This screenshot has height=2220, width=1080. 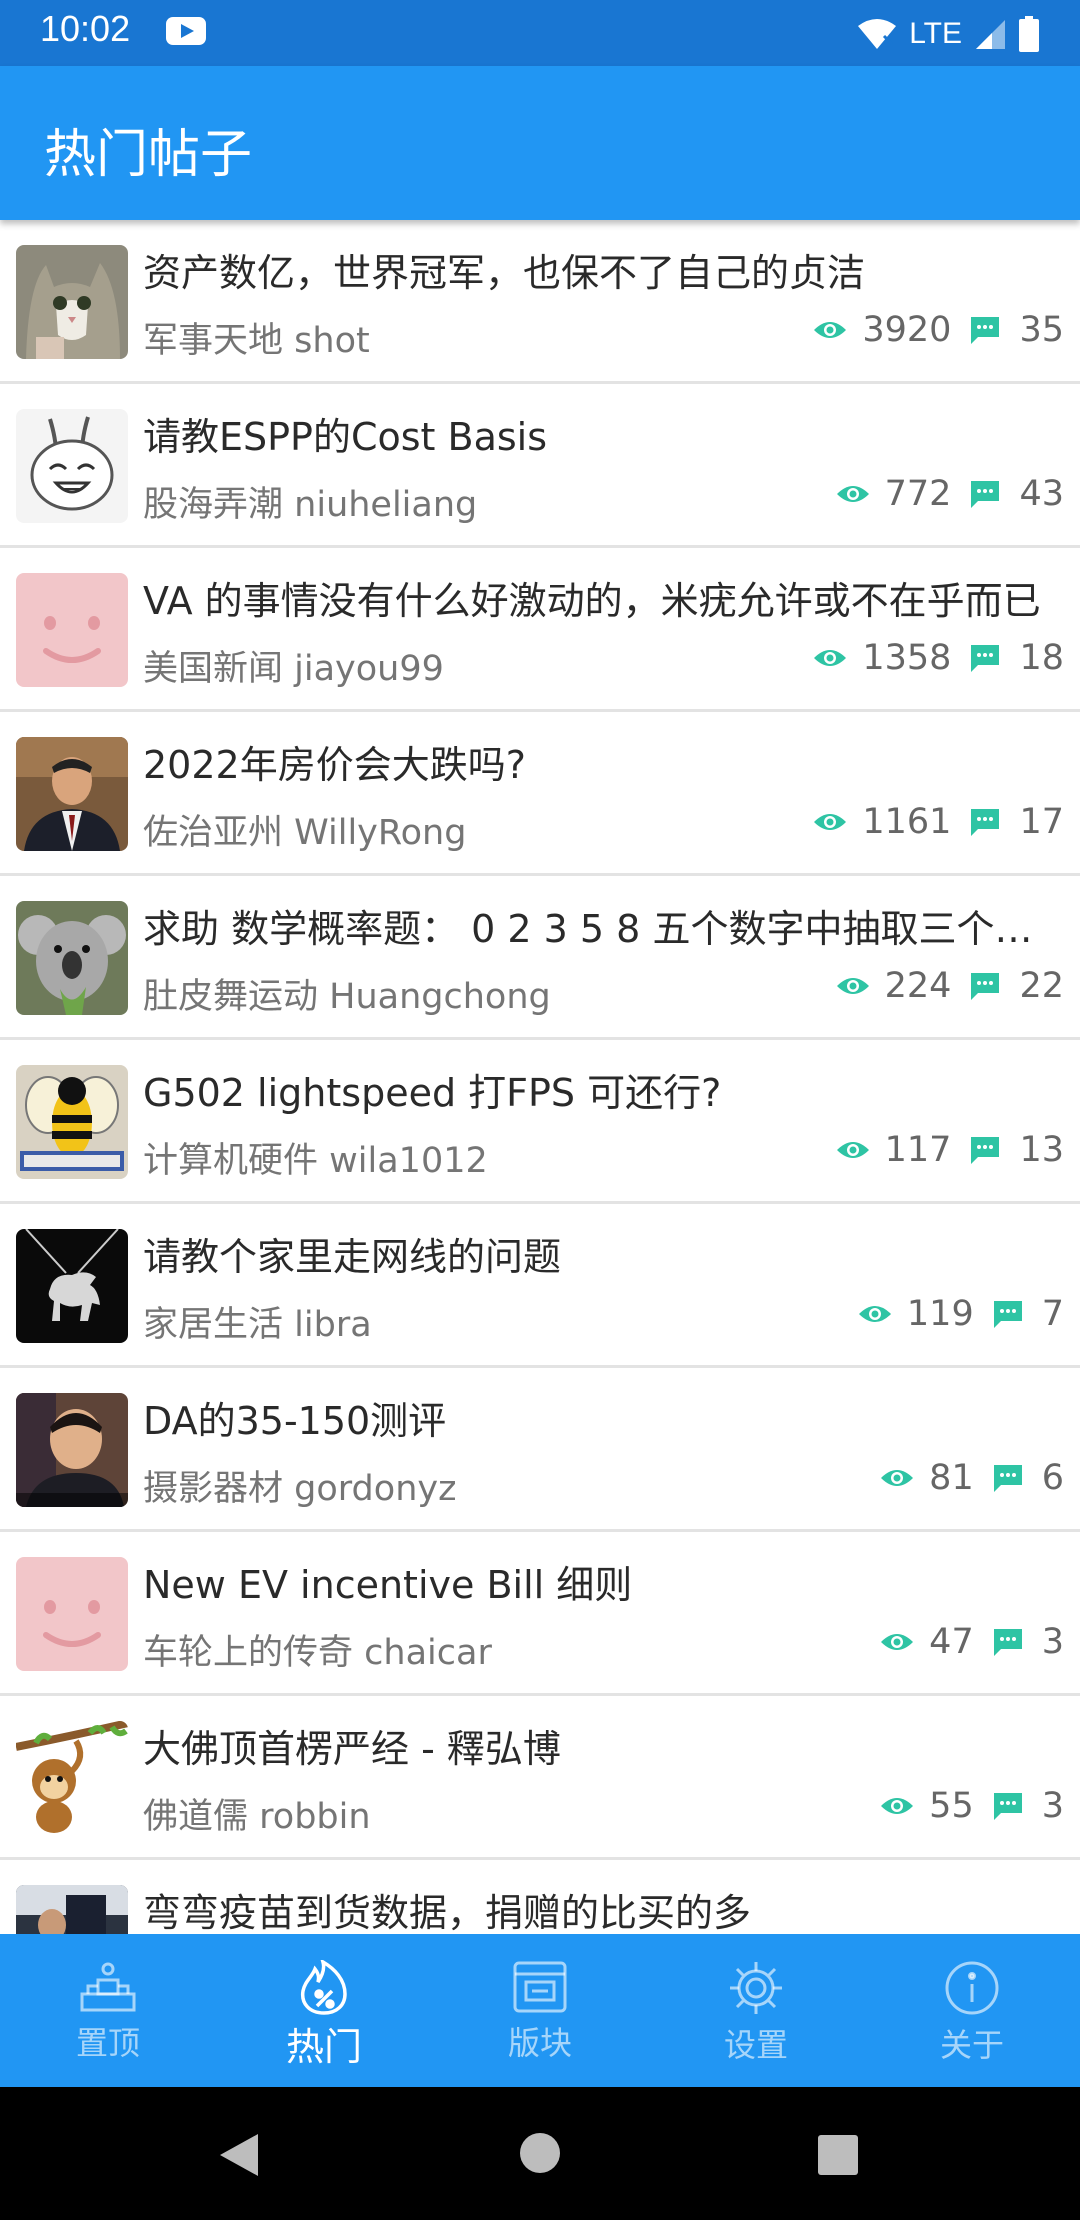 I want to click on post-row: 弯弯疫苗到货数据，捐赠的比买的多, so click(x=540, y=1897).